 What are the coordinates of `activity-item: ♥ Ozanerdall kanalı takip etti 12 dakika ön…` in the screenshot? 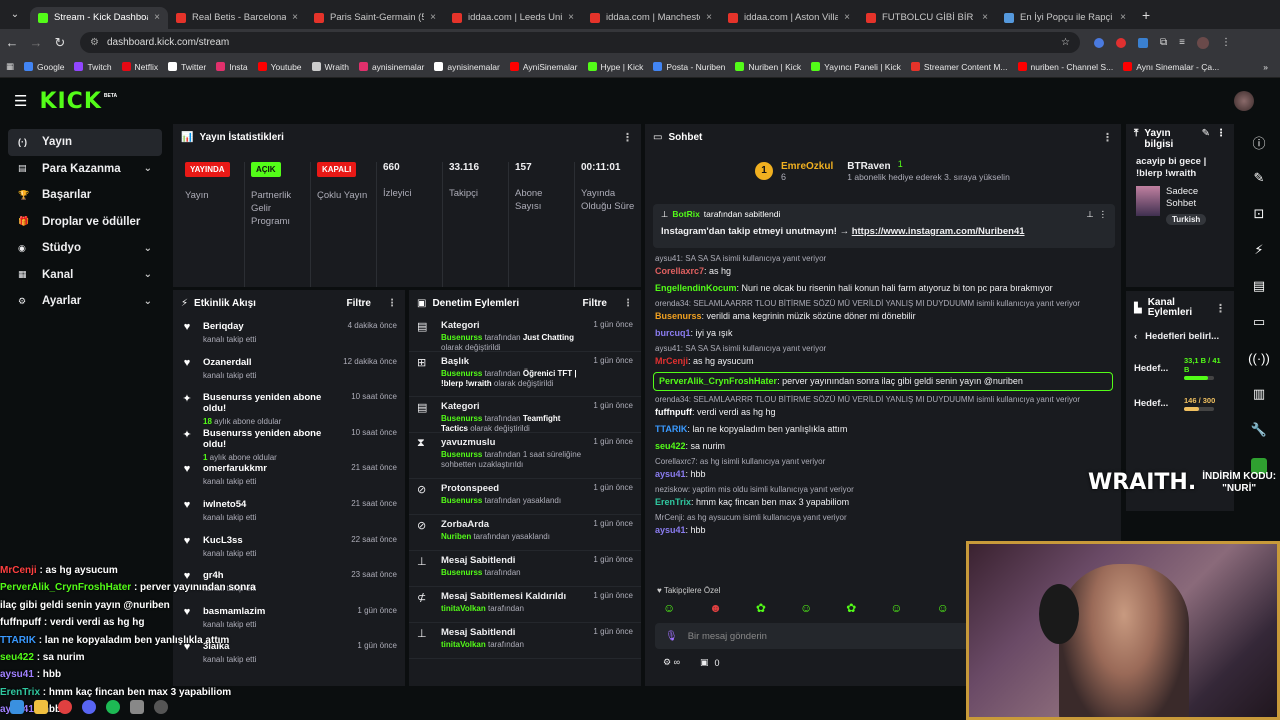 It's located at (289, 370).